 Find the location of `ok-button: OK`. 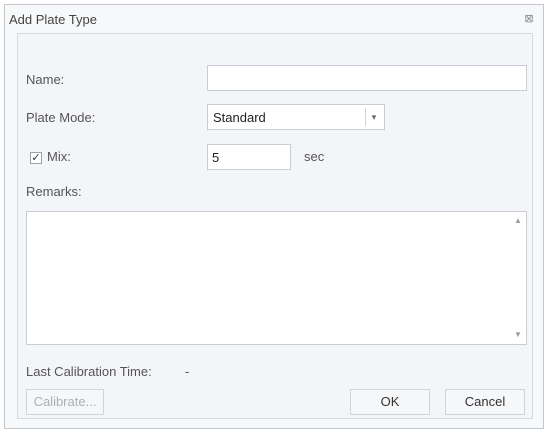

ok-button: OK is located at coordinates (390, 402).